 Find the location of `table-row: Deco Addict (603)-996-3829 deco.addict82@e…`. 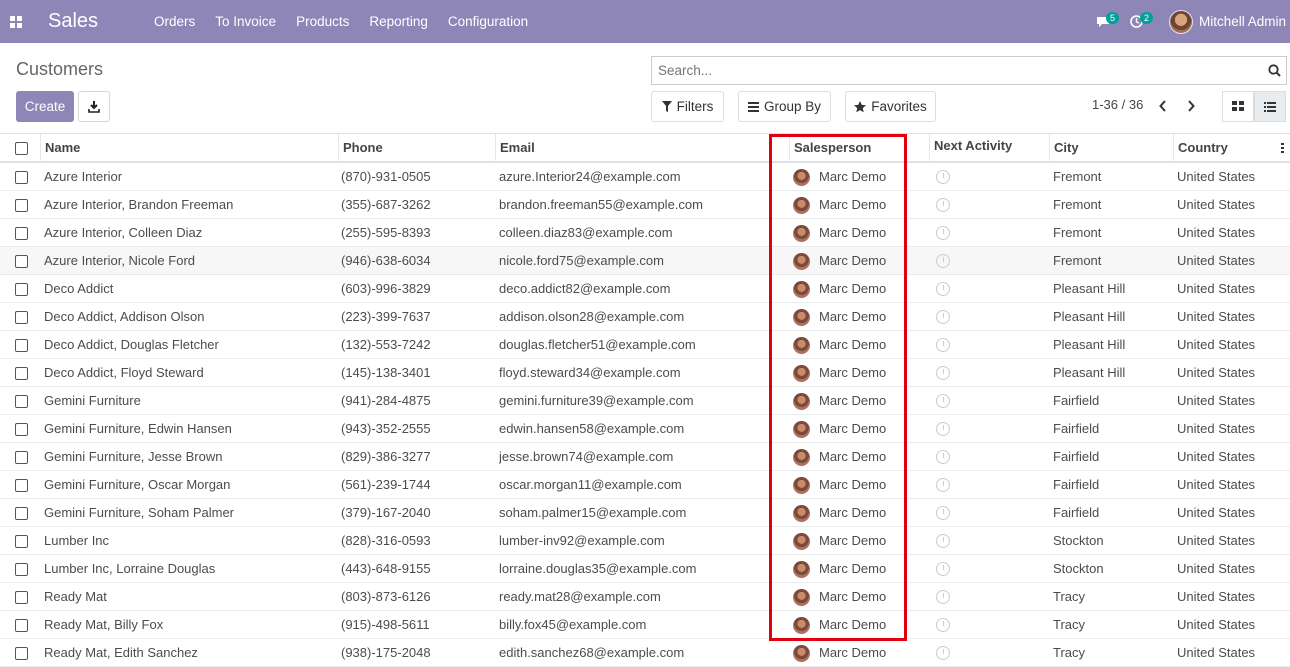

table-row: Deco Addict (603)-996-3829 deco.addict82@e… is located at coordinates (645, 289).